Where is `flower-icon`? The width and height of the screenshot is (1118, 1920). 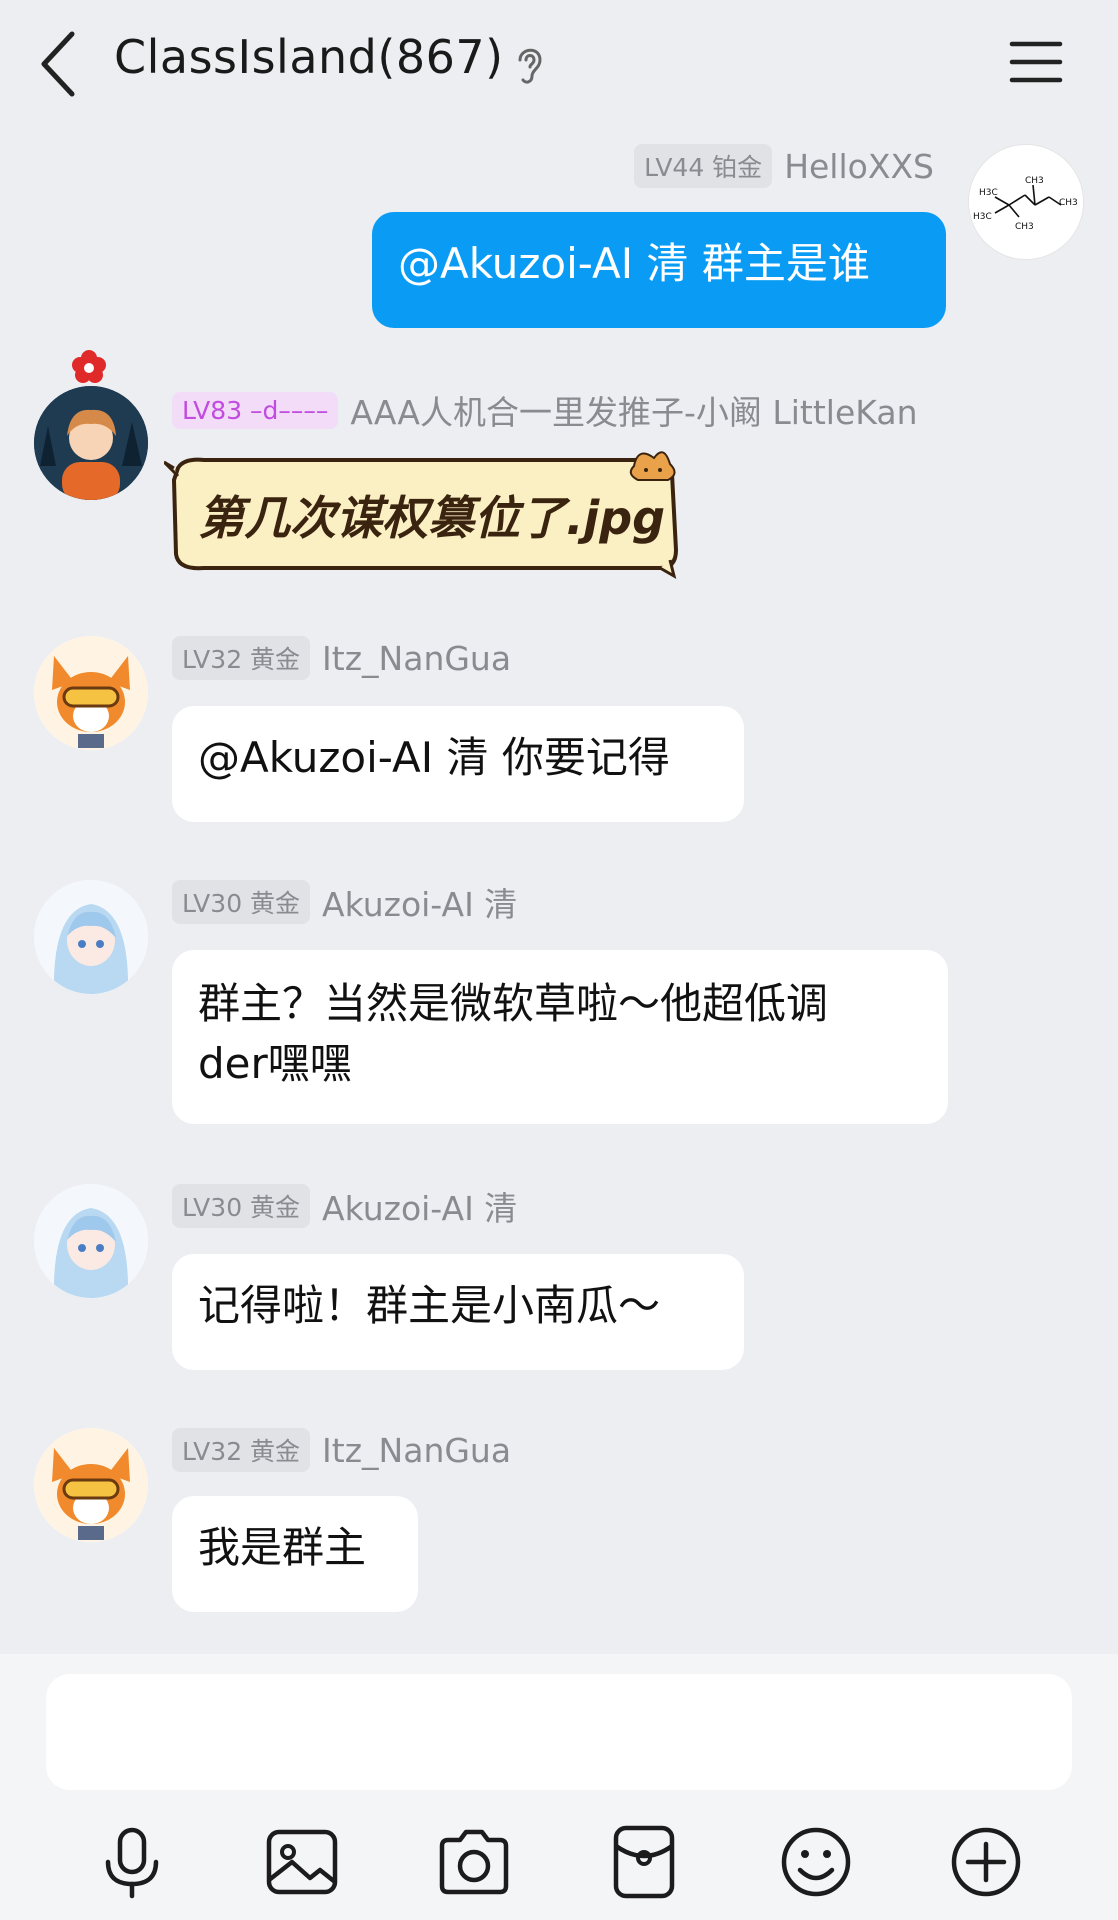
flower-icon is located at coordinates (89, 366).